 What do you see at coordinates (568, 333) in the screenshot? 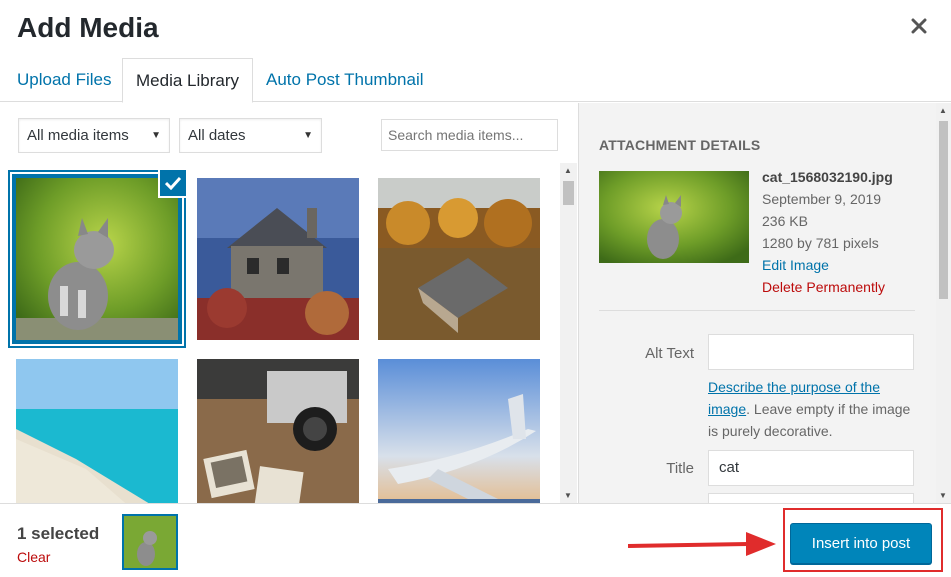
I see `grid-scrollbar: ▲ ▼` at bounding box center [568, 333].